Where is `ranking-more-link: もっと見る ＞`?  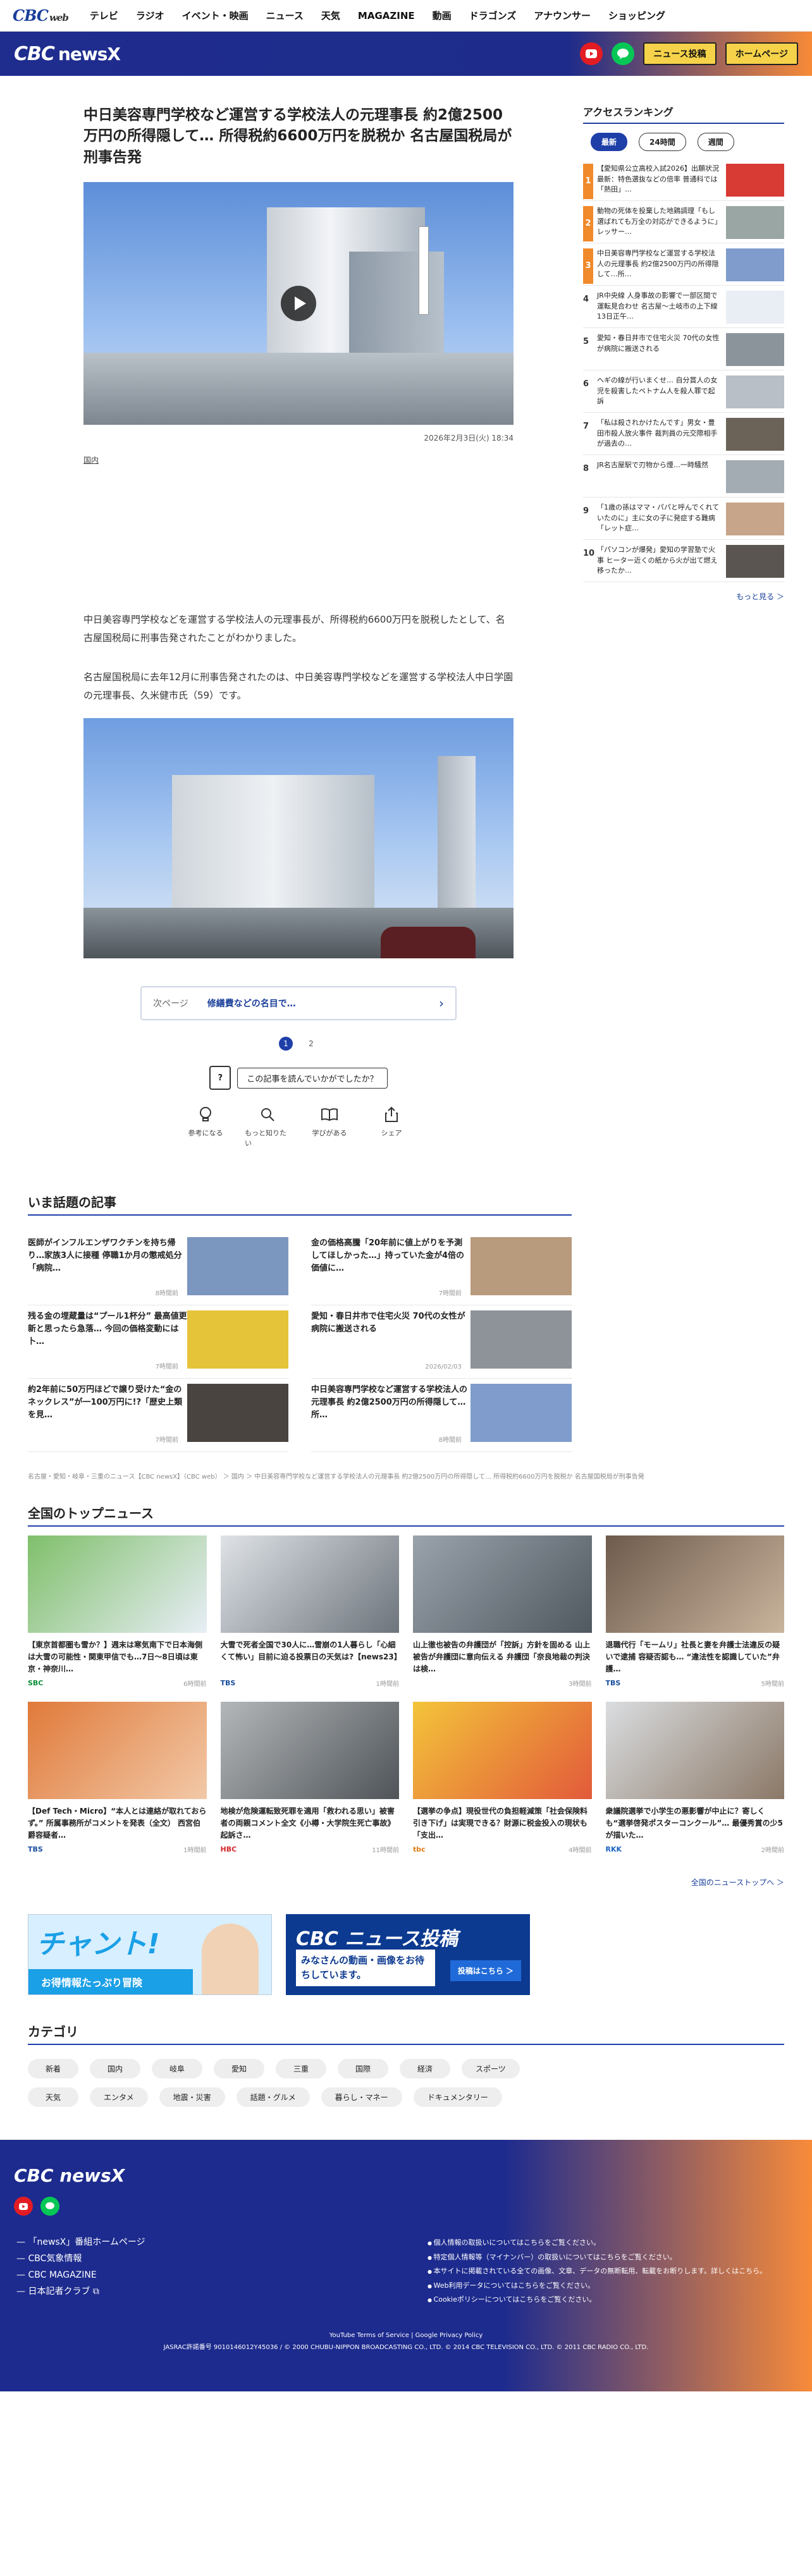
ranking-more-link: もっと見る ＞ is located at coordinates (683, 596).